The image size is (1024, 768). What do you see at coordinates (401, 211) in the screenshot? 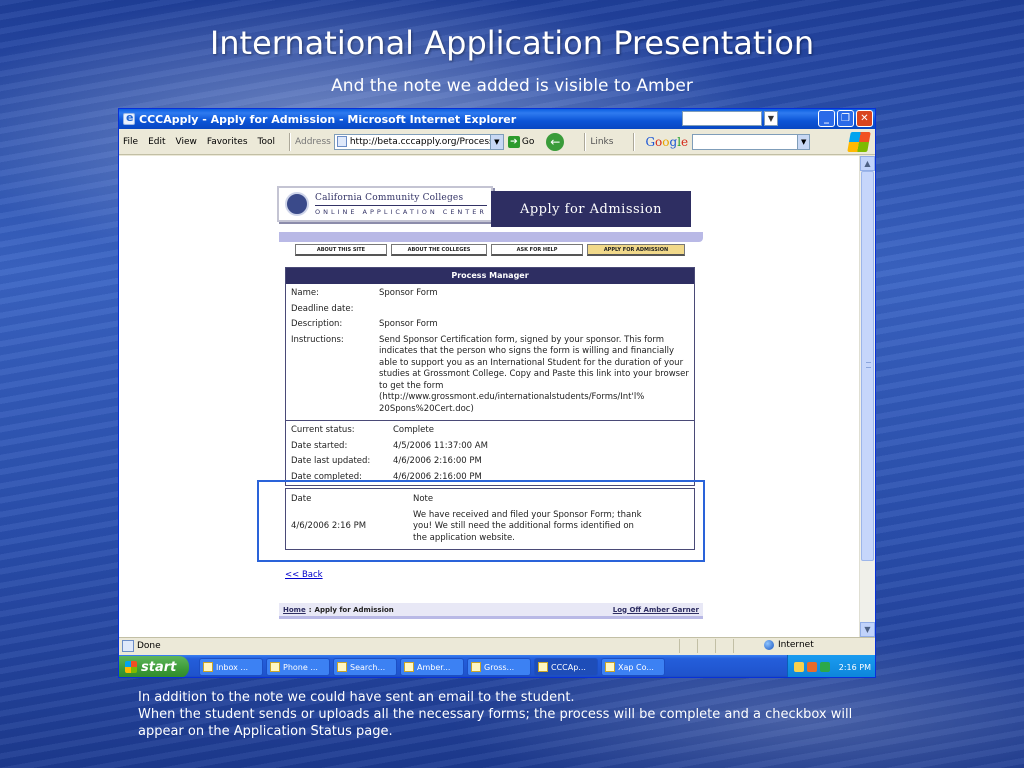
I see `center-name: ONLINE APPLICATION CENTER` at bounding box center [401, 211].